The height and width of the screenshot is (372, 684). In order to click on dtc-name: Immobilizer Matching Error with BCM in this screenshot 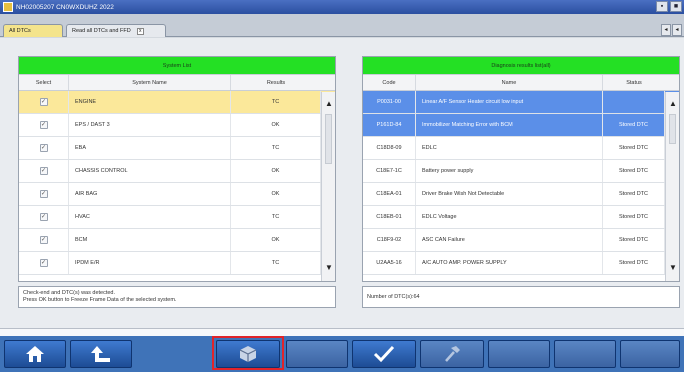, I will do `click(509, 125)`.